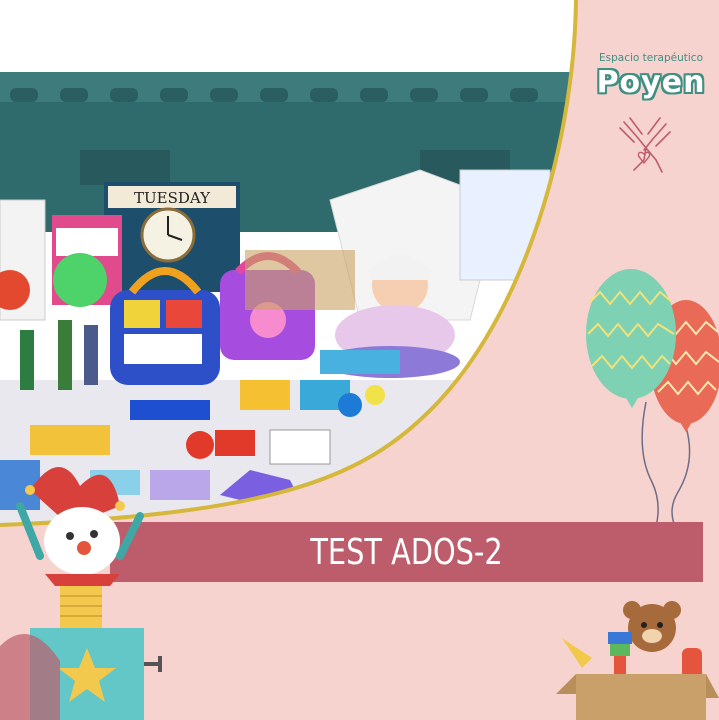 The image size is (719, 720). Describe the element at coordinates (652, 408) in the screenshot. I see `balloons-illustration` at that location.